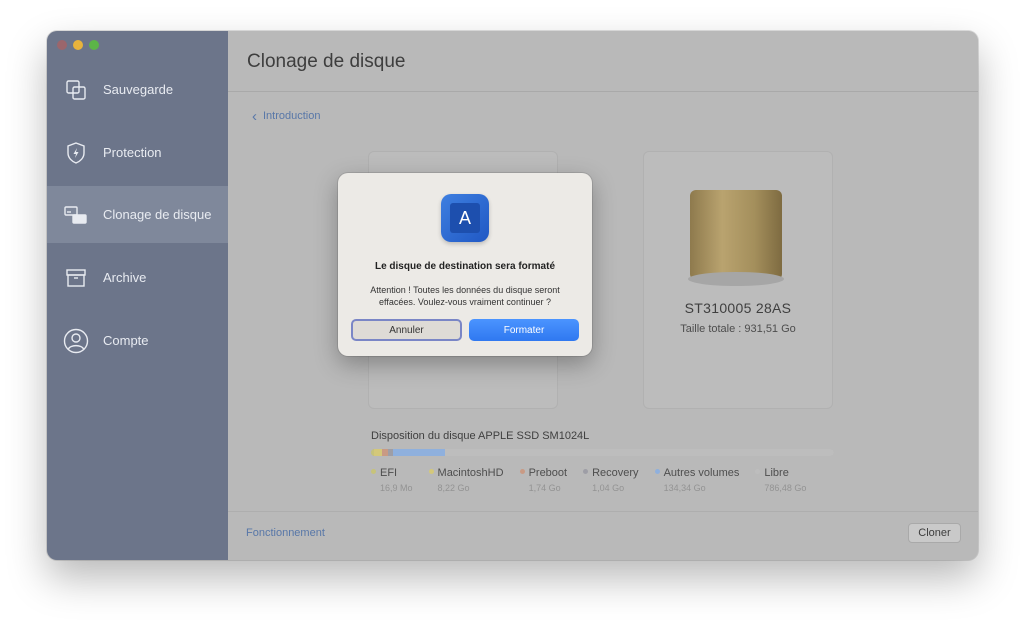 The height and width of the screenshot is (622, 1024). I want to click on breadcrumb-back-link: ‹ Introduction, so click(286, 116).